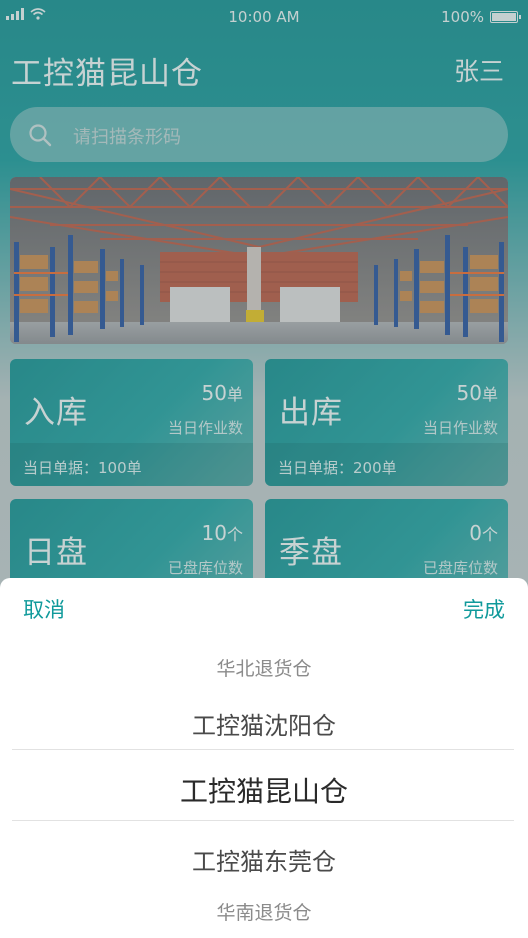 The width and height of the screenshot is (528, 938). What do you see at coordinates (263, 820) in the screenshot?
I see `selection-divider-bottom` at bounding box center [263, 820].